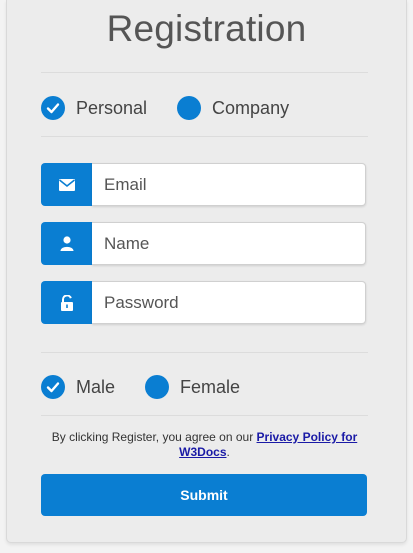 Image resolution: width=413 pixels, height=553 pixels. What do you see at coordinates (204, 495) in the screenshot?
I see `submit-button: Submit` at bounding box center [204, 495].